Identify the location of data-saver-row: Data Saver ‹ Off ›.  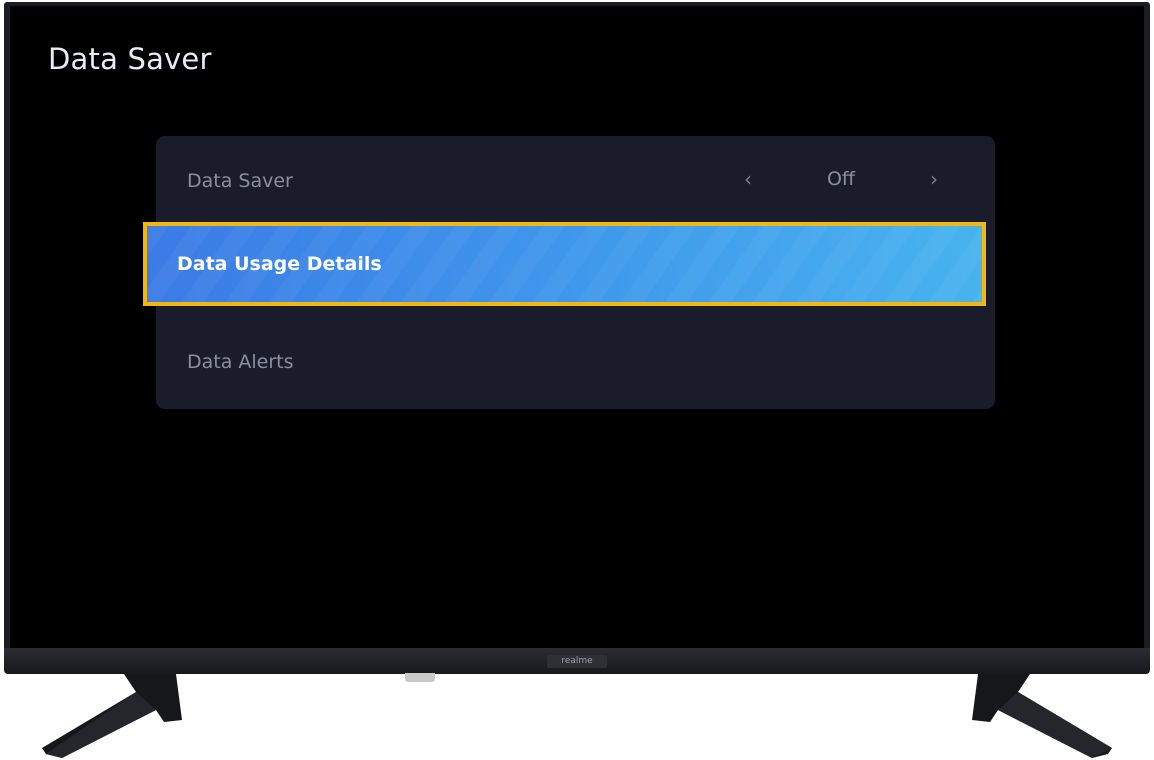
(575, 181).